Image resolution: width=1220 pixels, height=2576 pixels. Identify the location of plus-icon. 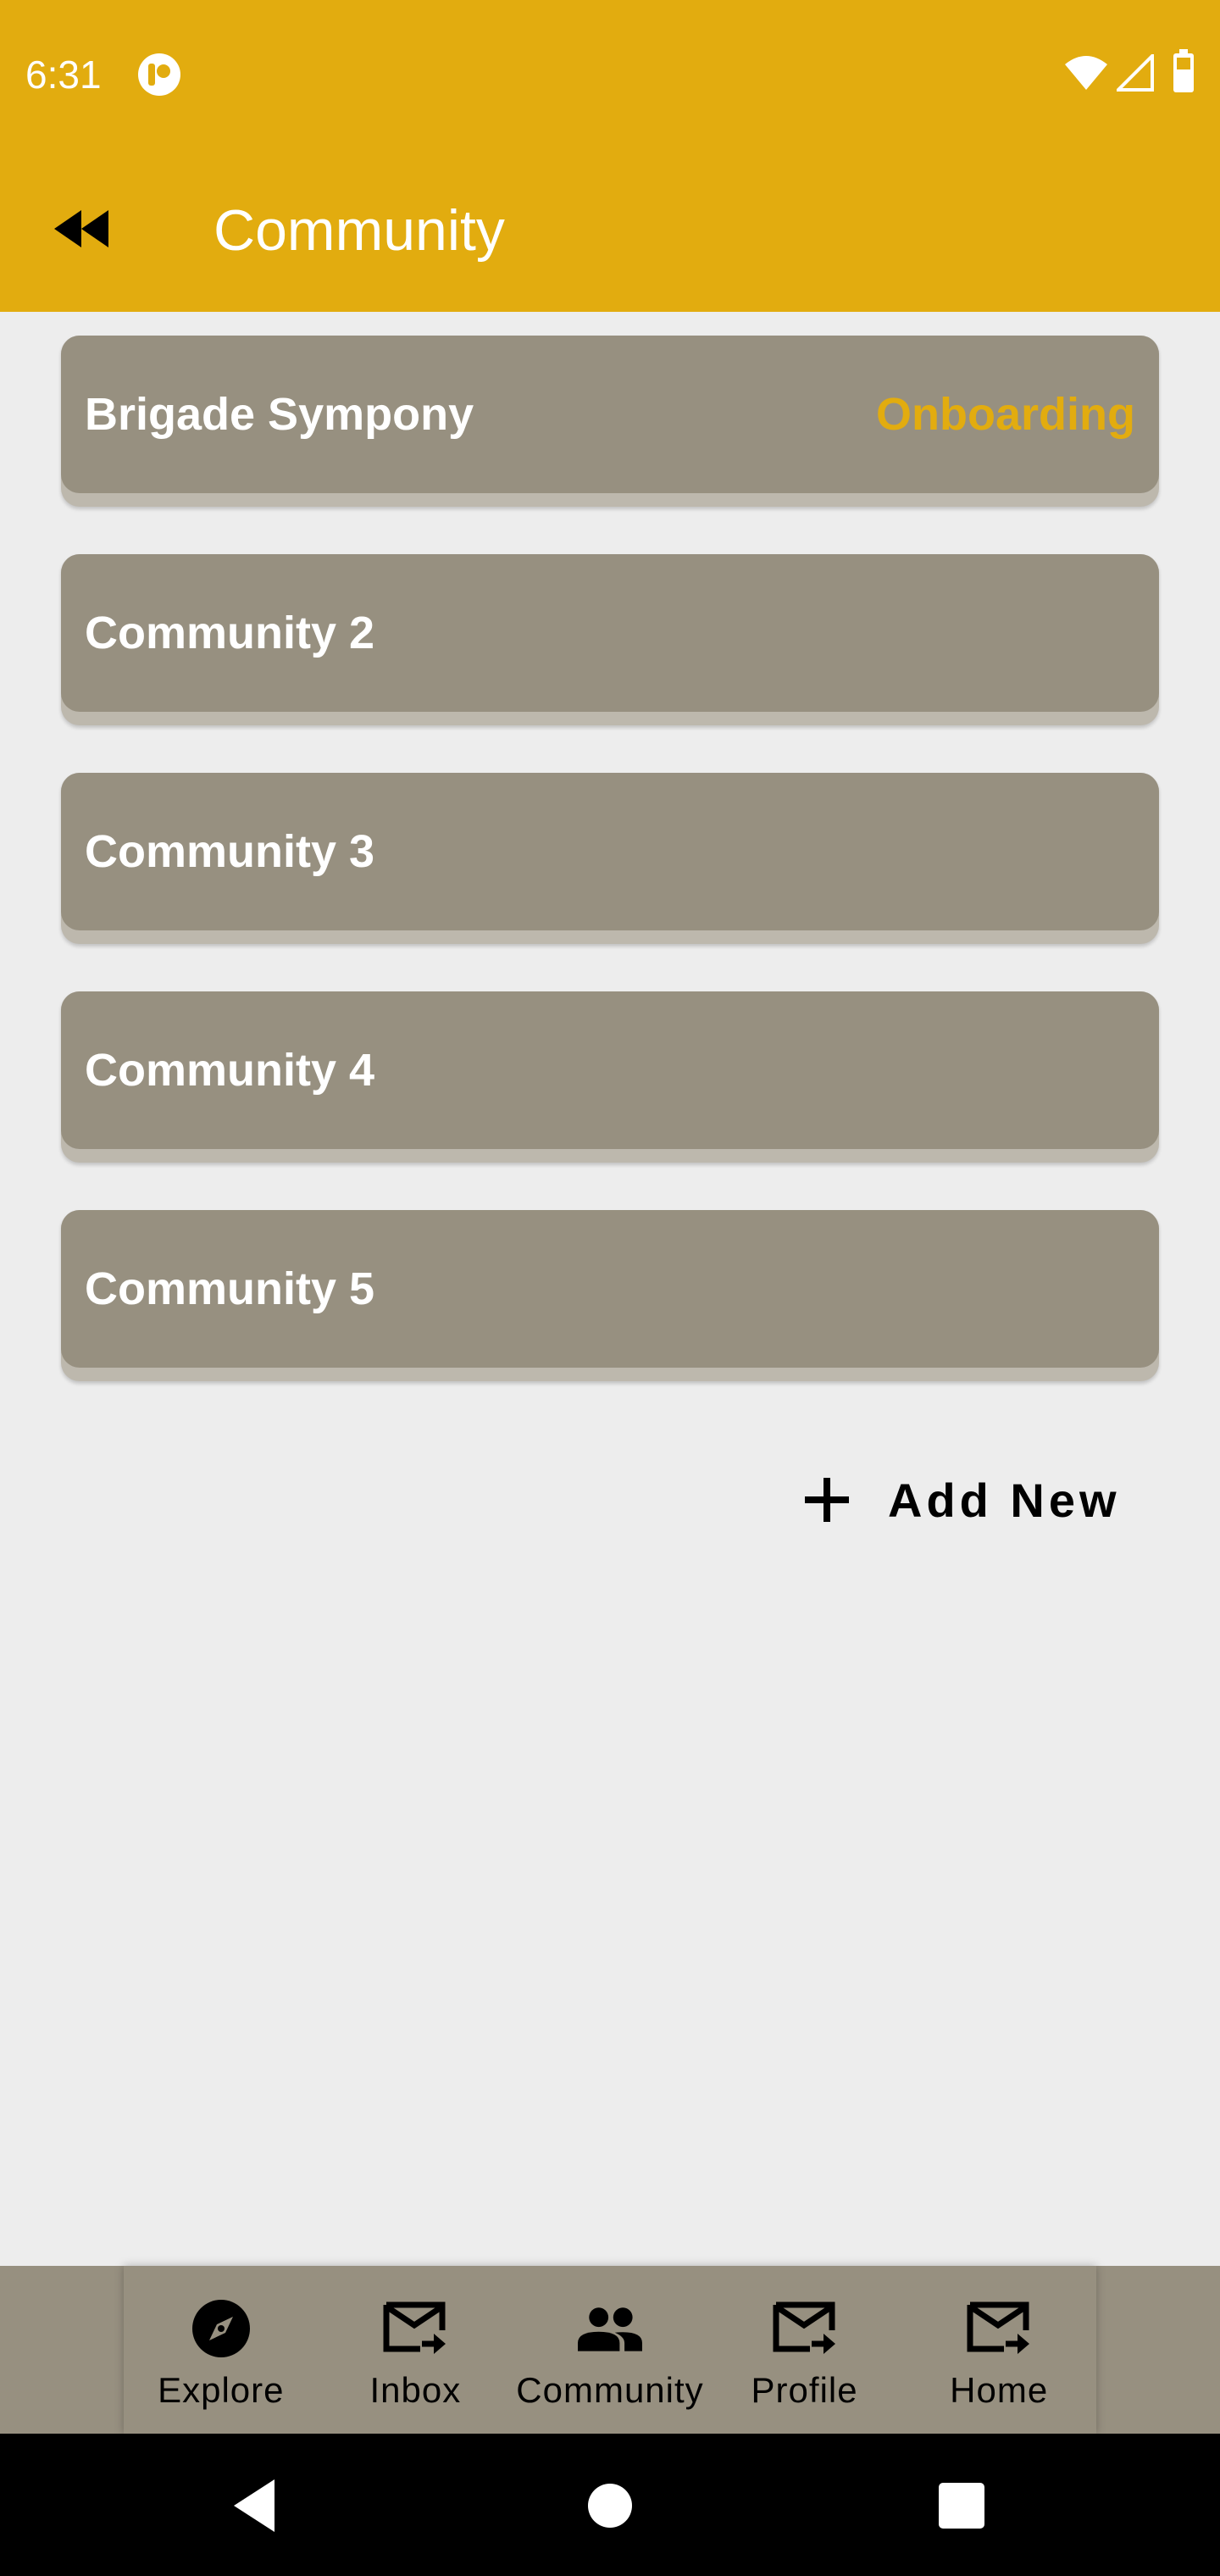
(827, 1500).